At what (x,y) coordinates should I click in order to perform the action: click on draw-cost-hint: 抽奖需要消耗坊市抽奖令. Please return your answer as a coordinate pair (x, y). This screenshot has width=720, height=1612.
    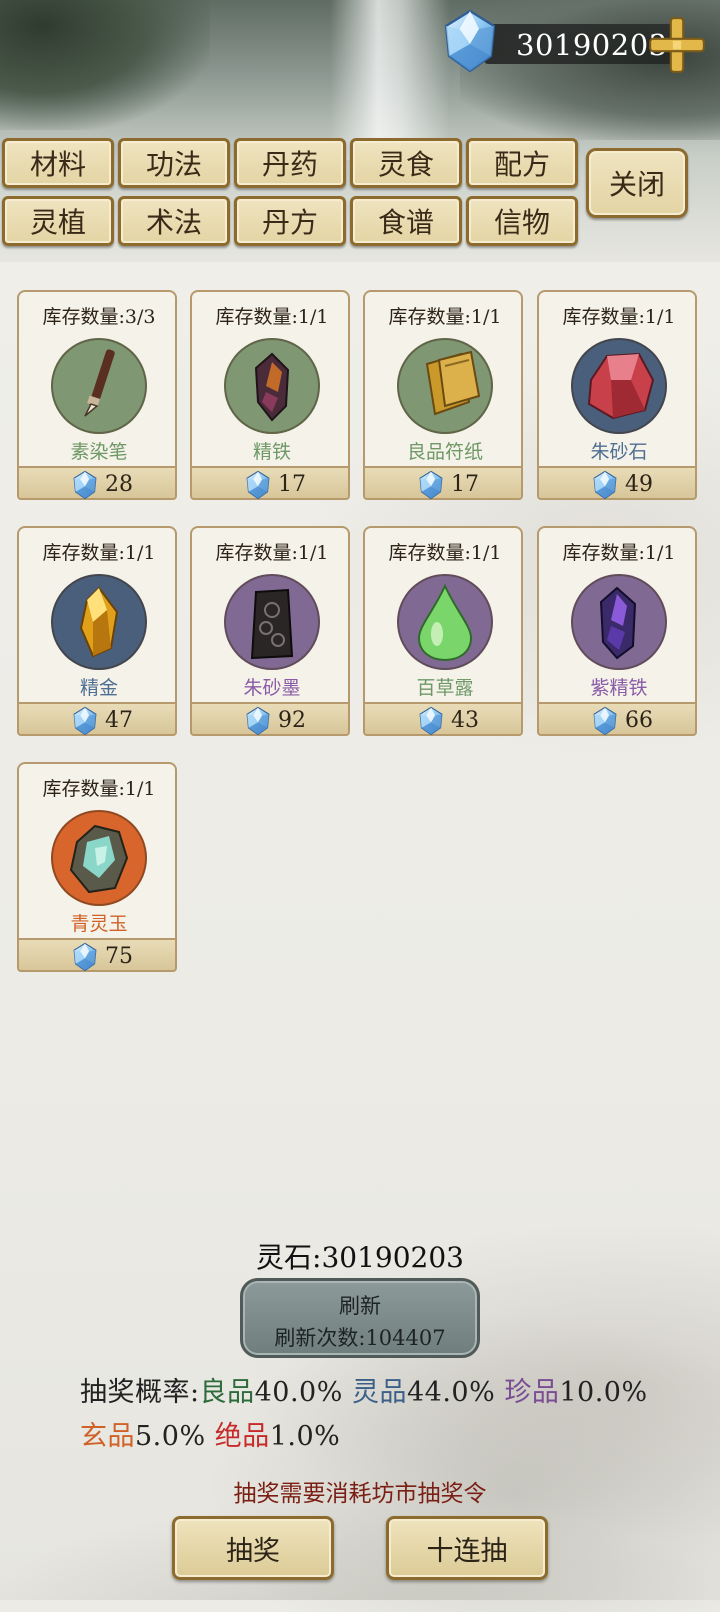
    Looking at the image, I should click on (360, 1494).